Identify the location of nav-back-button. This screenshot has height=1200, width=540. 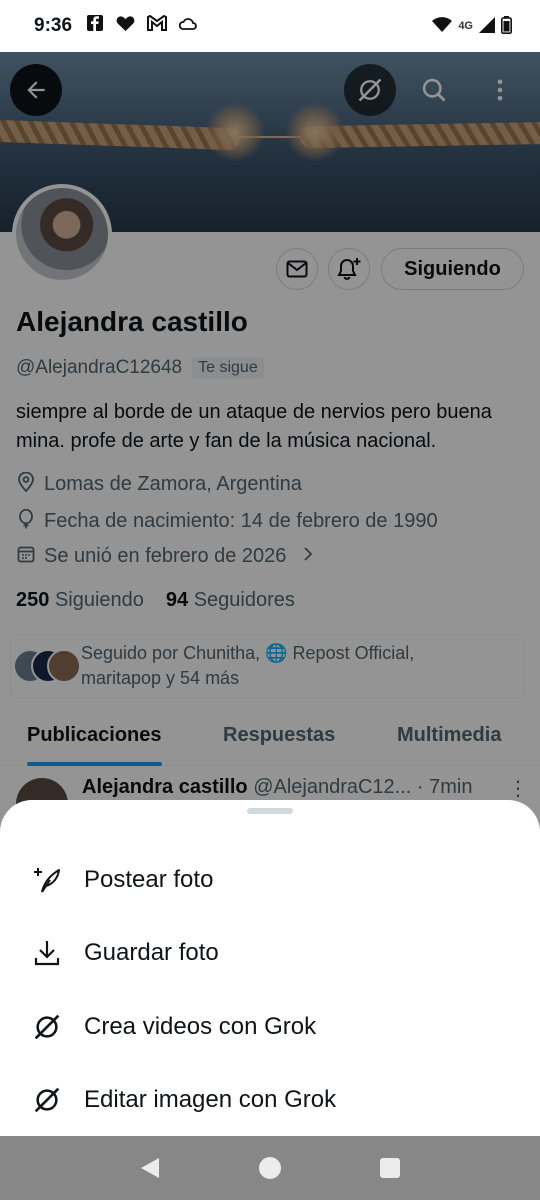
(150, 1168).